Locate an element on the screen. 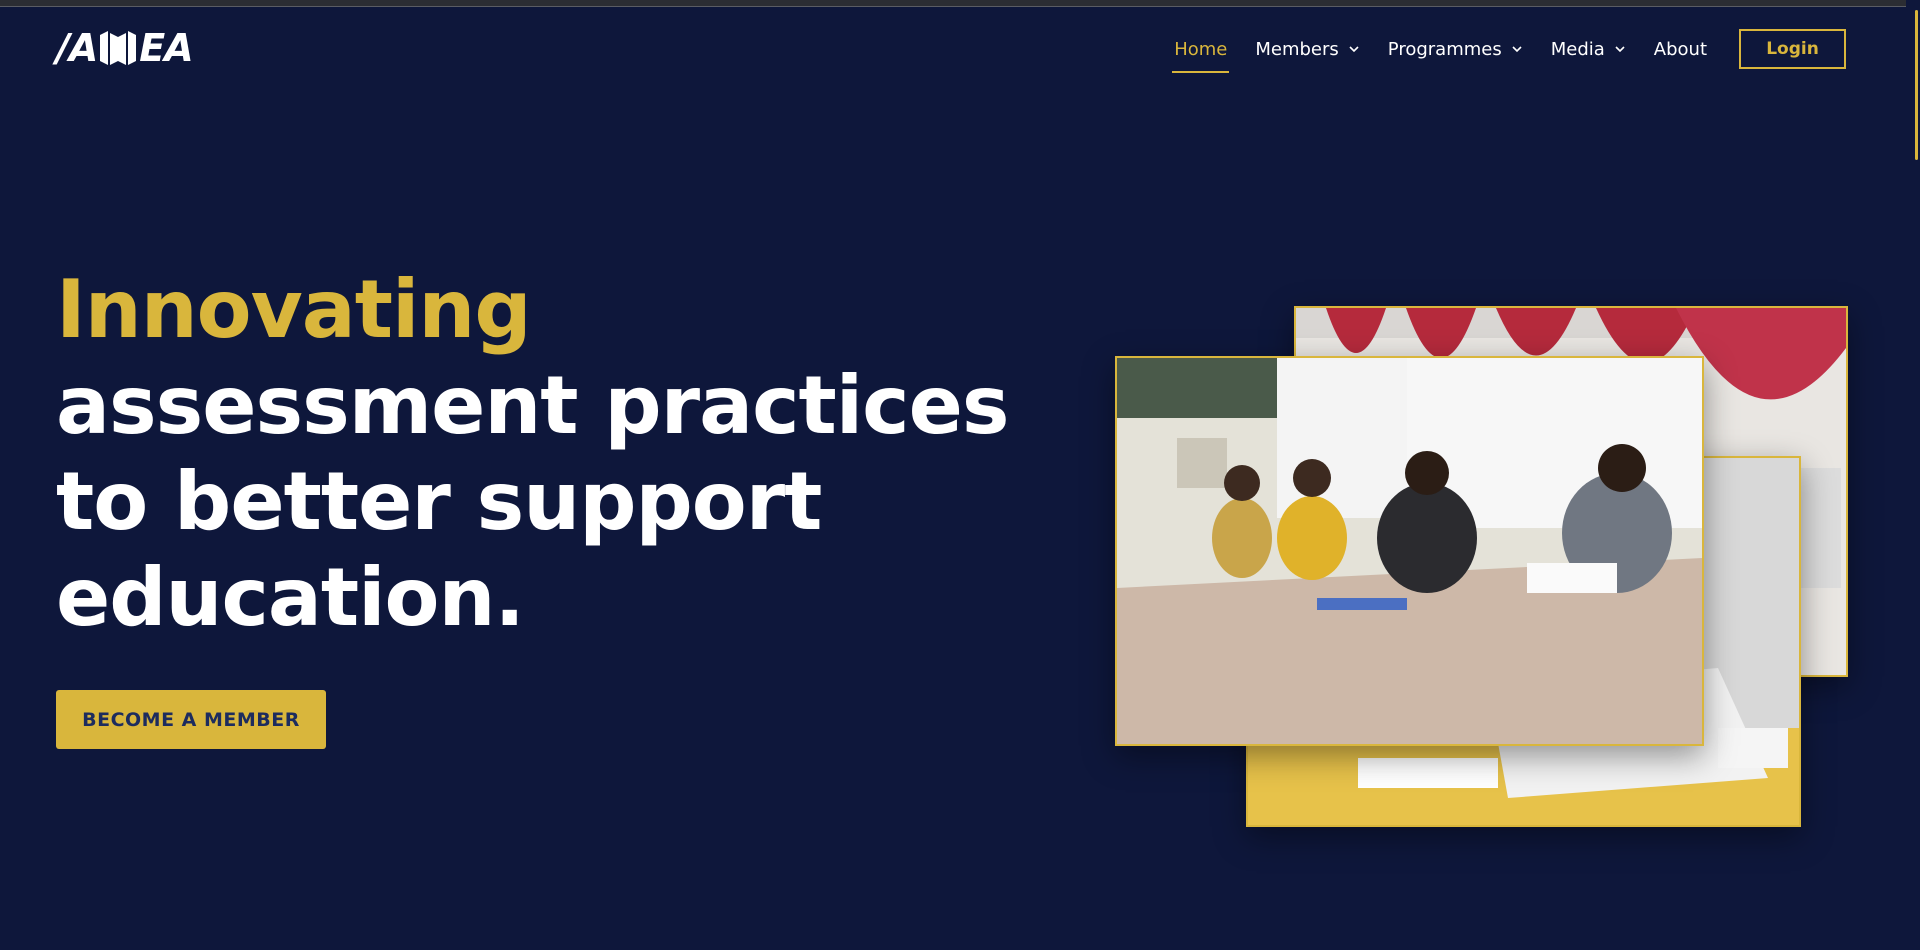  nav-item-label: Programmes is located at coordinates (1444, 49).